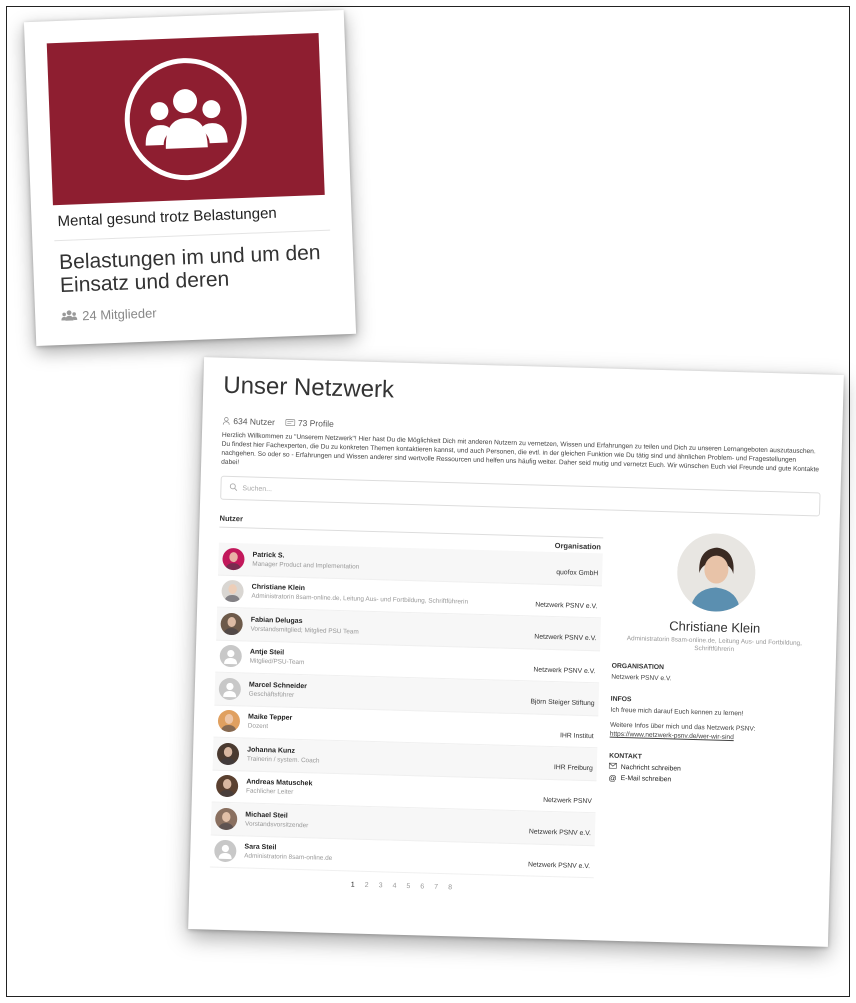  I want to click on user-count: 634 Nutzer, so click(248, 421).